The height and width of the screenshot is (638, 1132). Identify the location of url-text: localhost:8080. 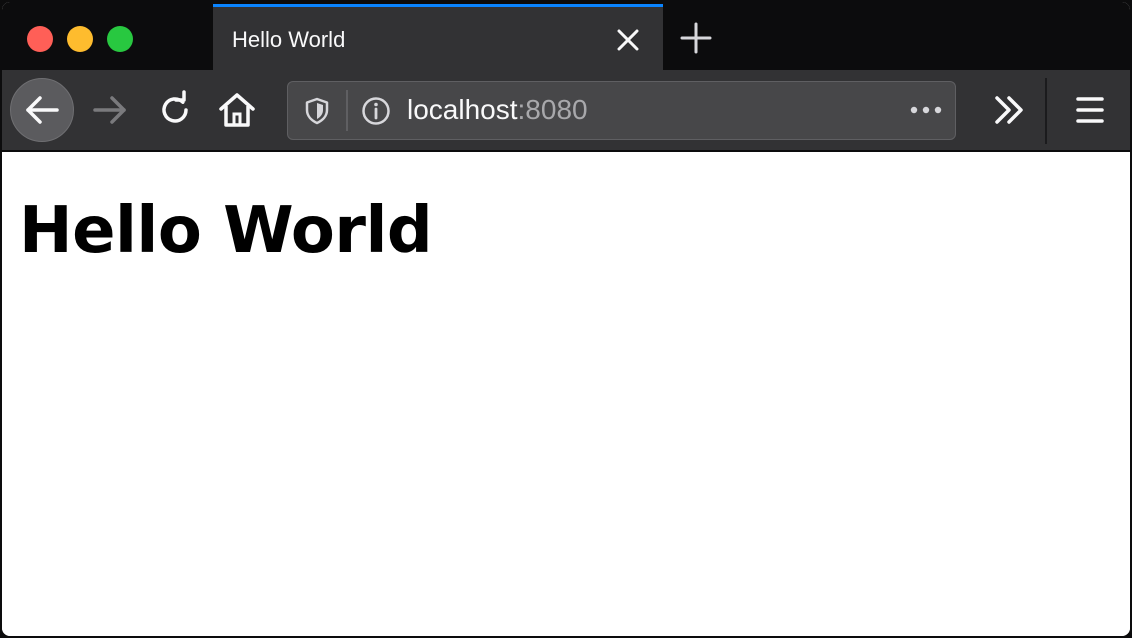
(497, 110).